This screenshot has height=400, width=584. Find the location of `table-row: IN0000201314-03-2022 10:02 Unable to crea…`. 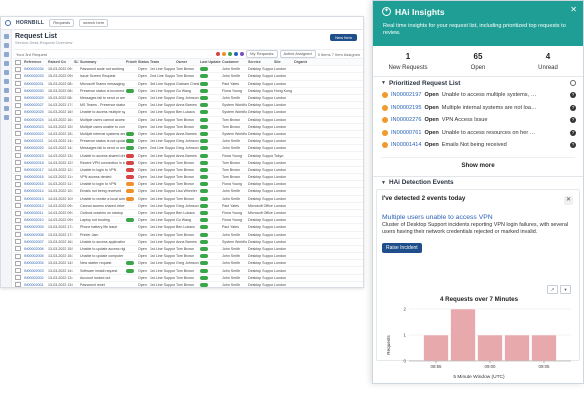

table-row: IN0000201314-03-2022 10:02 Unable to crea… is located at coordinates (188, 199).